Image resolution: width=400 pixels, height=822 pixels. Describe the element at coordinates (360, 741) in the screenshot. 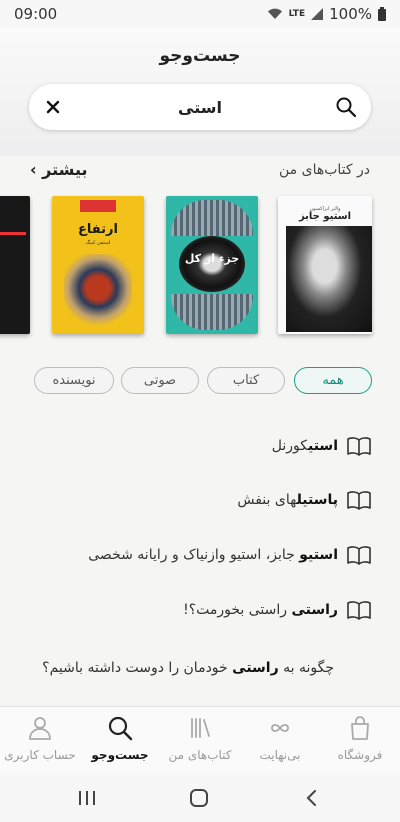

I see `nav-item-store: فروشگاه` at that location.